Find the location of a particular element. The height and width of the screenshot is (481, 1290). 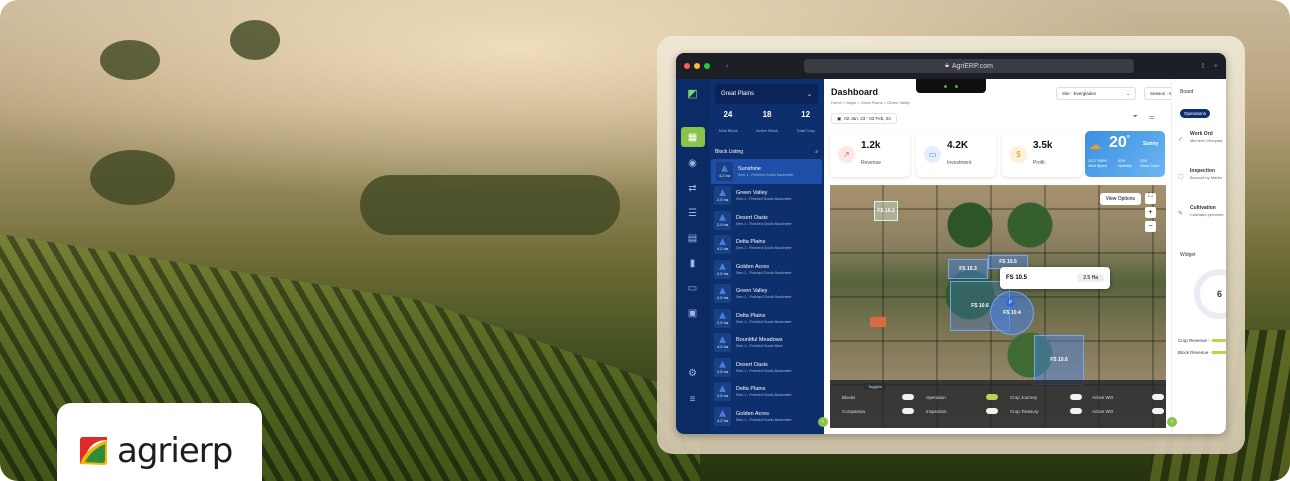

map-toggle: Operation is located at coordinates (962, 397).